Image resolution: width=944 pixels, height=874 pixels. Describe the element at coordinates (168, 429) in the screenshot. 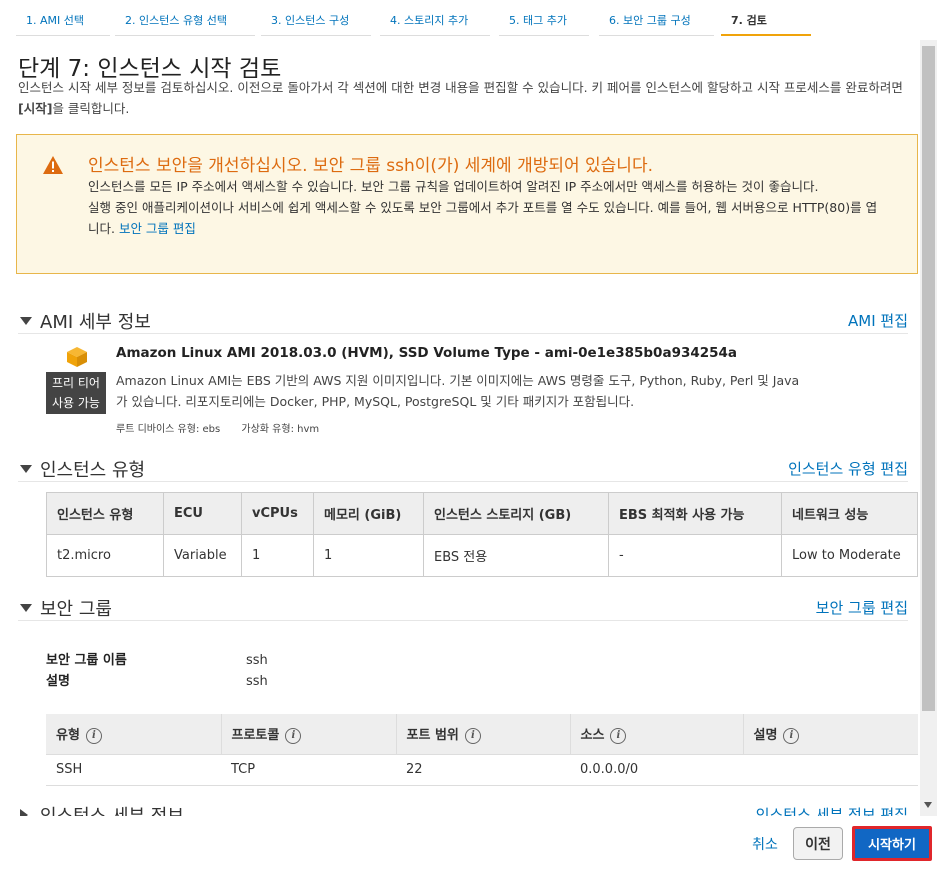

I see `ami-root-device: 루트 디바이스 유형: ebs` at that location.